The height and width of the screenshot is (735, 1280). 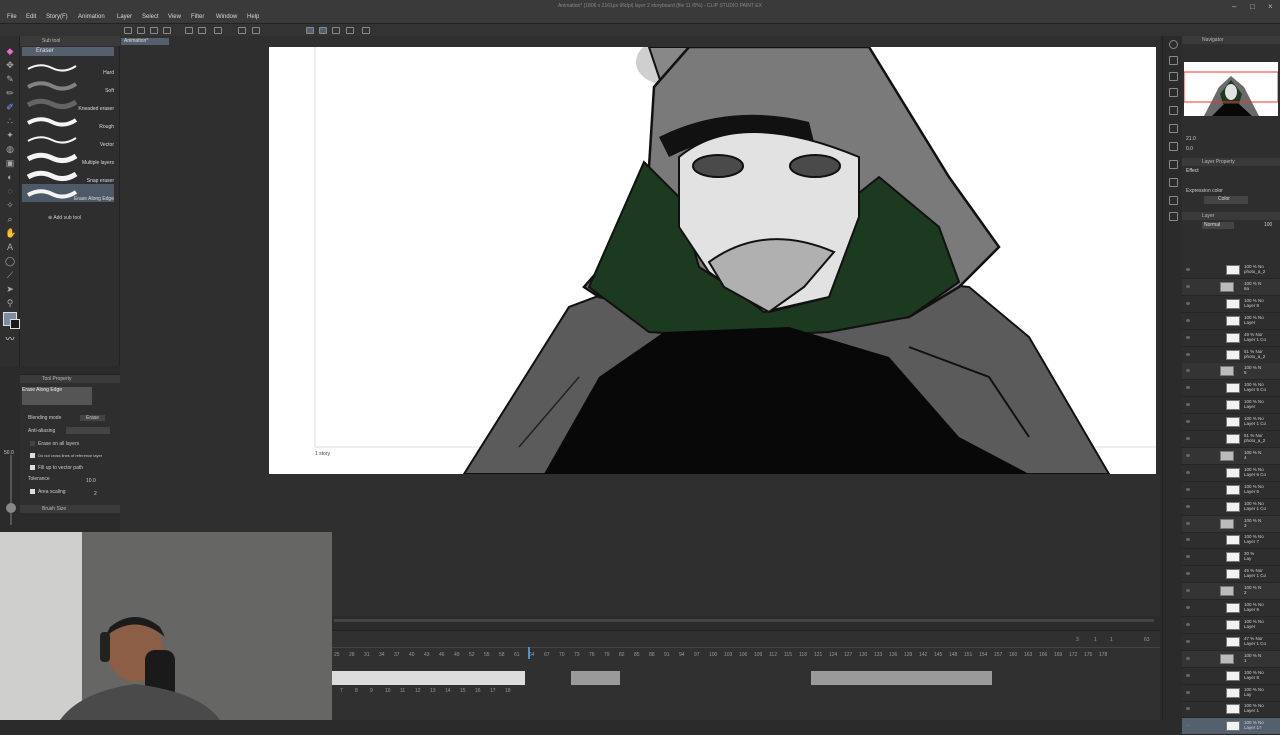 I want to click on expression-color-select: Color, so click(x=1226, y=200).